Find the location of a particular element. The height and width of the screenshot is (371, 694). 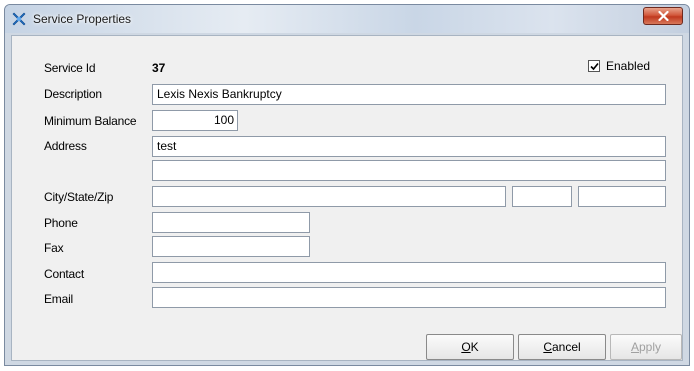

enabled-label: Enabled is located at coordinates (628, 66).